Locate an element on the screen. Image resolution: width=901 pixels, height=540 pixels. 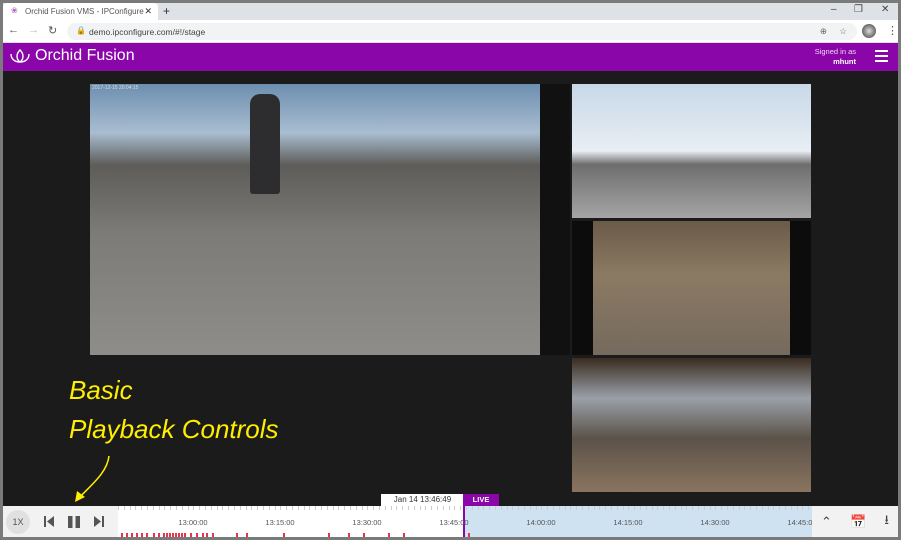
download-icon: ⭳ is located at coordinates (886, 522).